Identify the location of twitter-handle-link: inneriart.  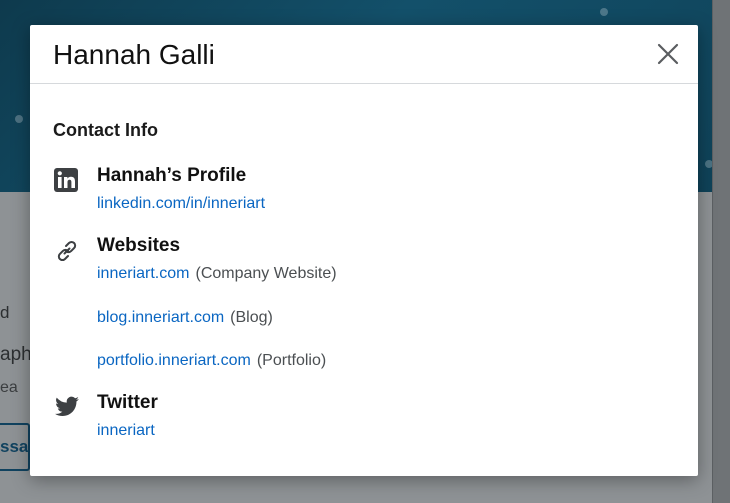
(126, 430).